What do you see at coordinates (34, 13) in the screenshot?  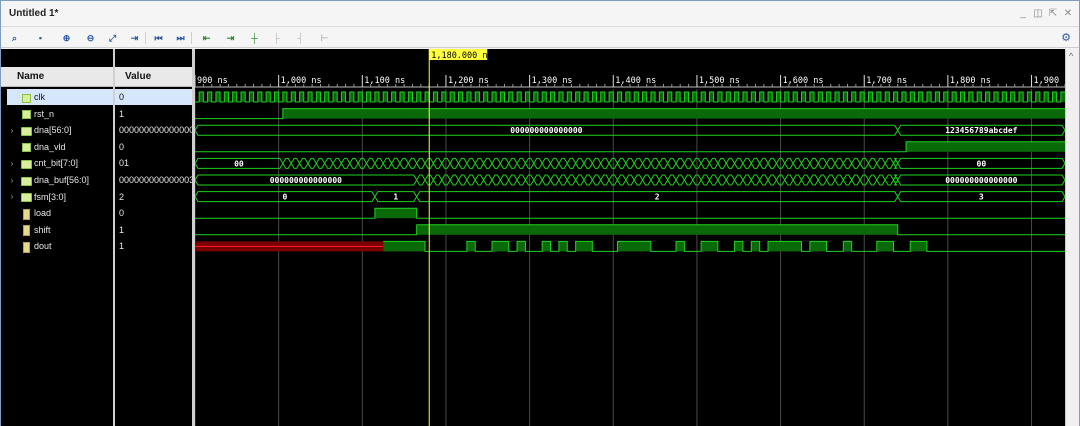 I see `window-title: Untitled 1*` at bounding box center [34, 13].